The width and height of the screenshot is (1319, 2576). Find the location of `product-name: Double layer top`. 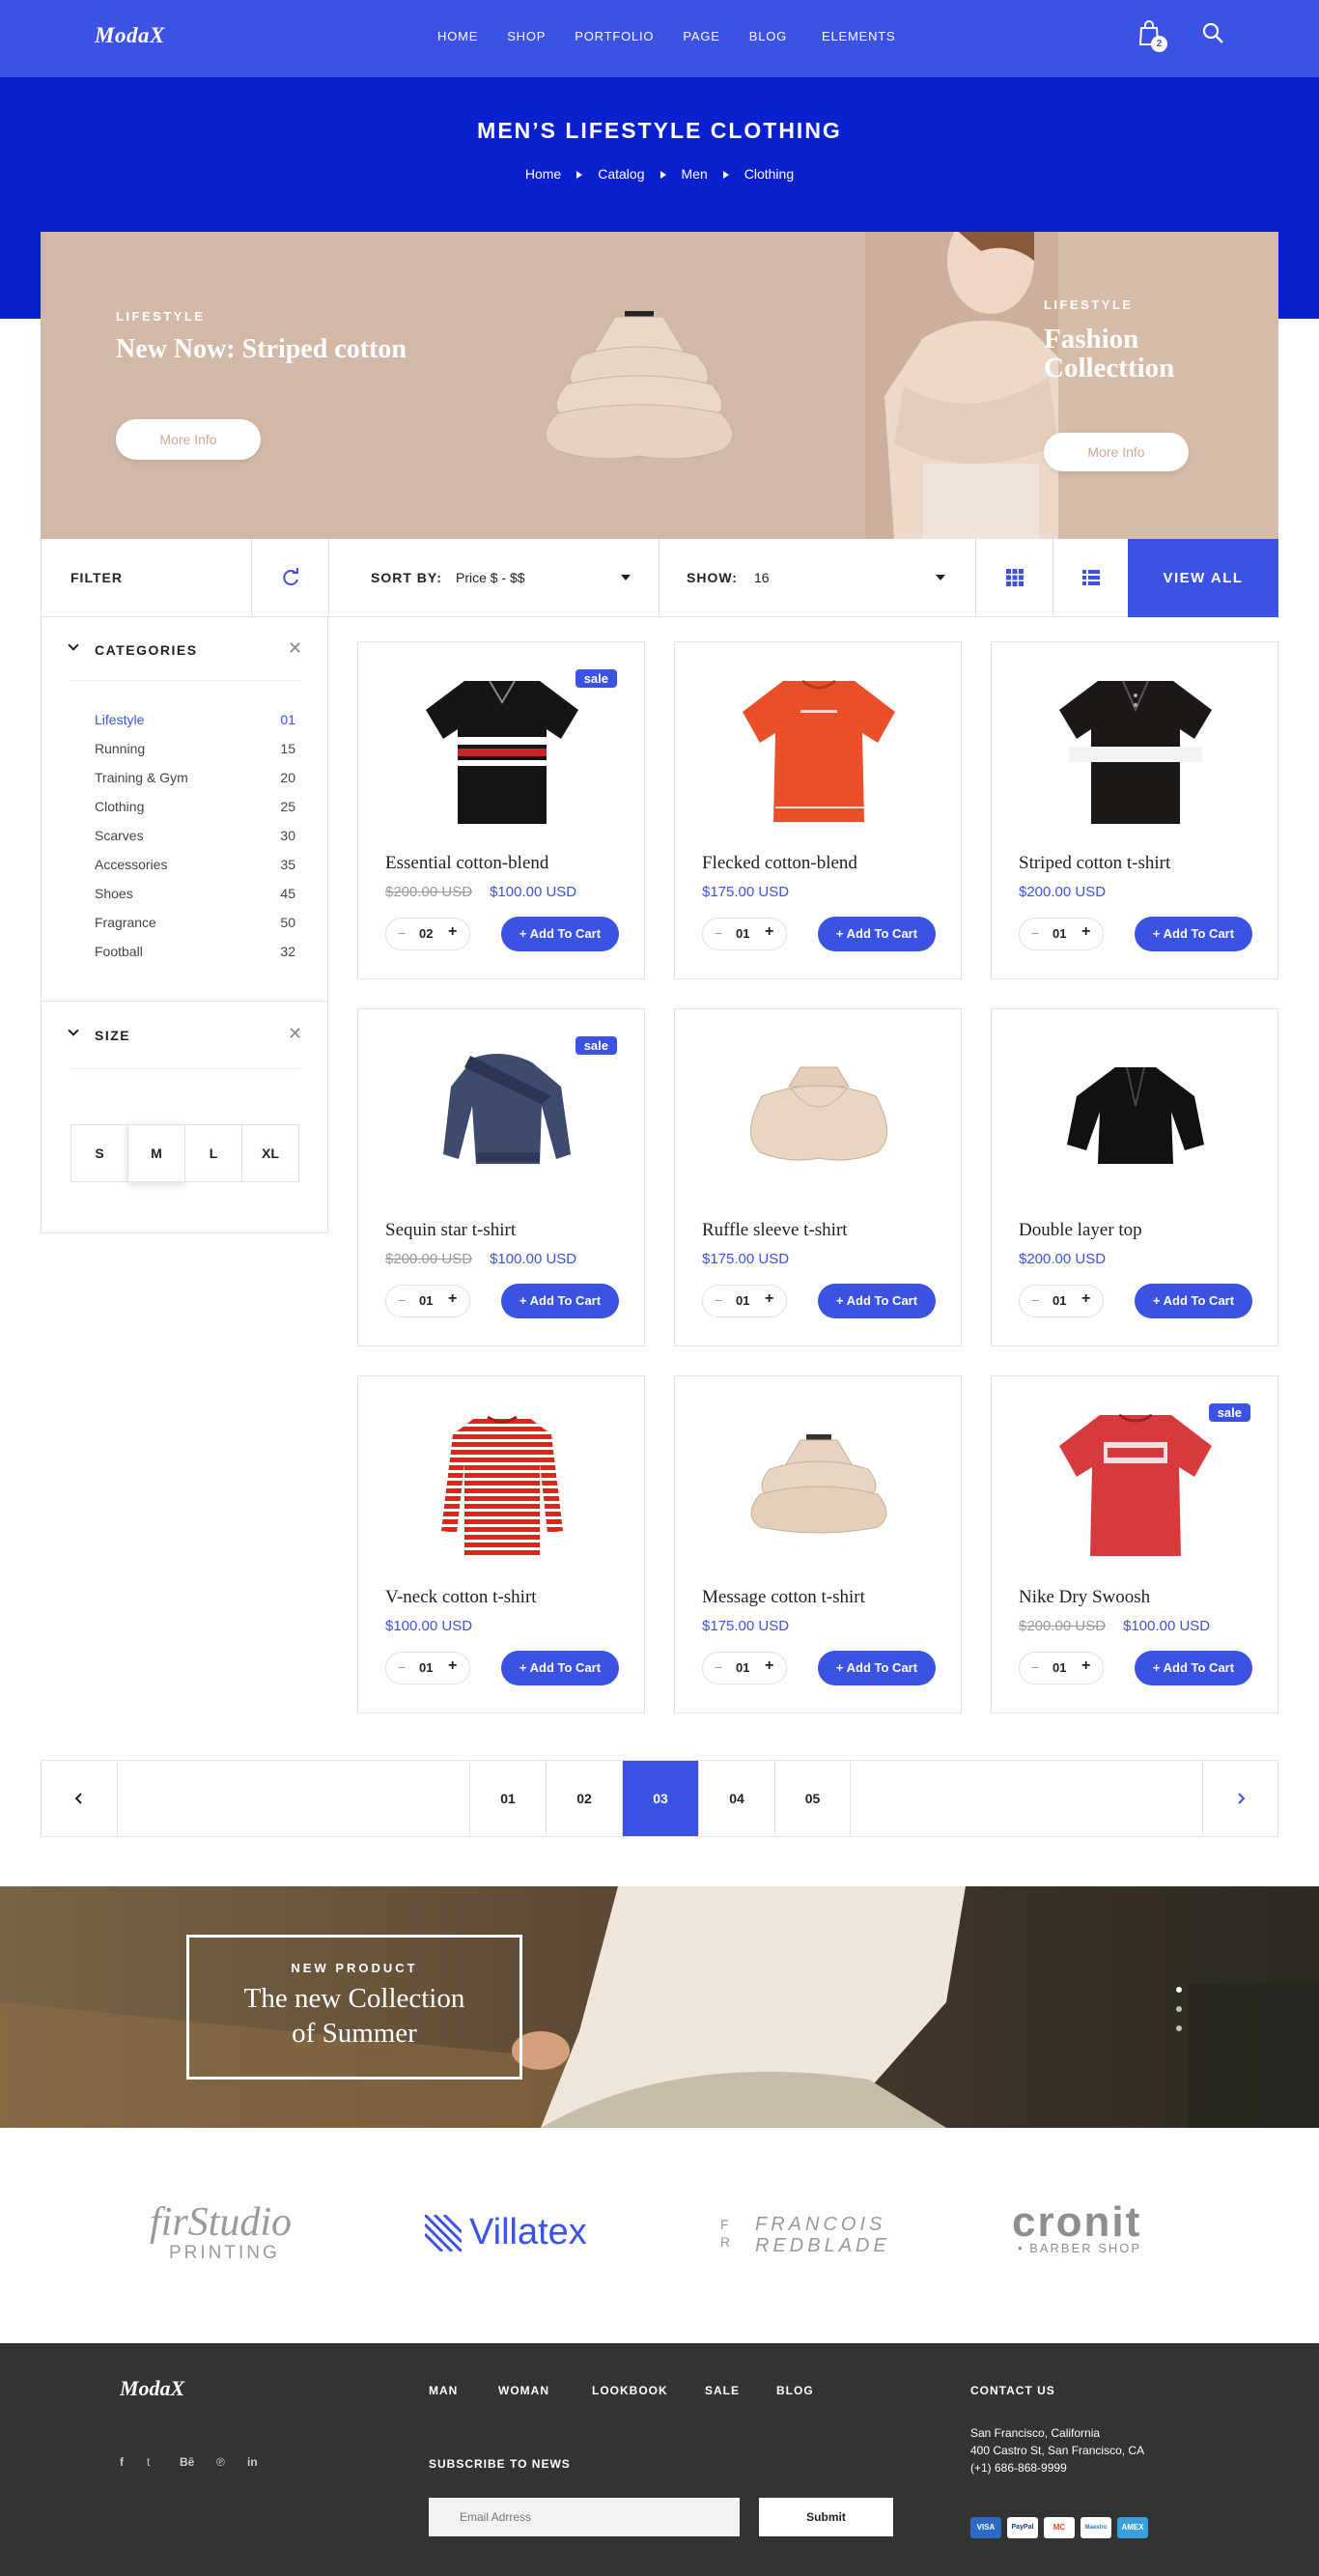

product-name: Double layer top is located at coordinates (1080, 1230).